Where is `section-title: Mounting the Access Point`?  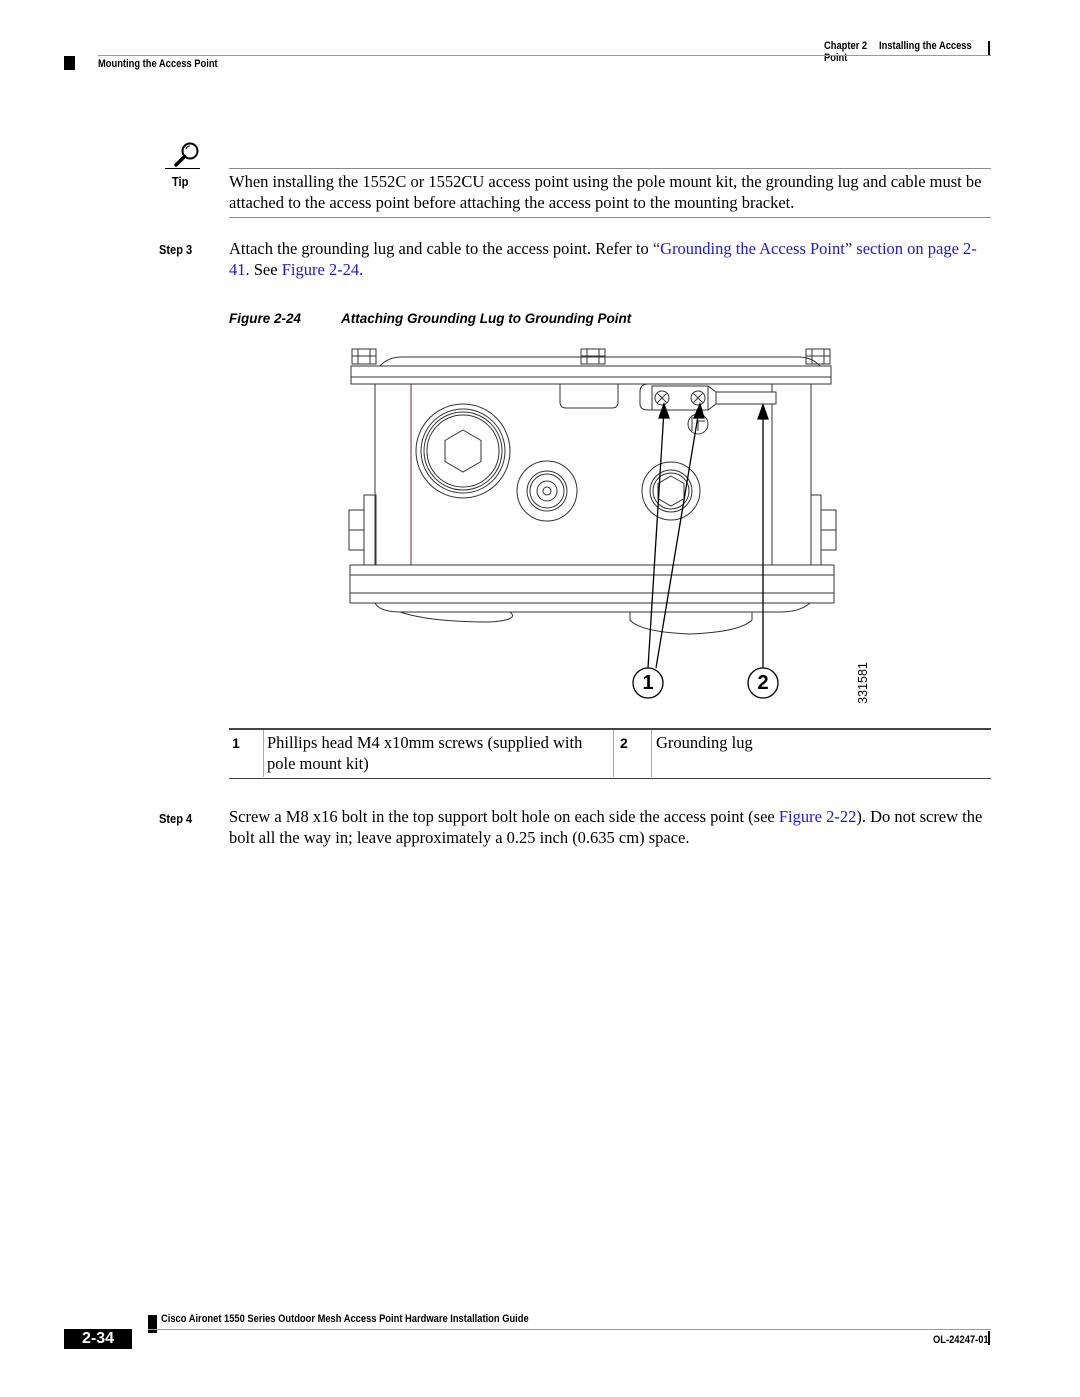
section-title: Mounting the Access Point is located at coordinates (158, 64).